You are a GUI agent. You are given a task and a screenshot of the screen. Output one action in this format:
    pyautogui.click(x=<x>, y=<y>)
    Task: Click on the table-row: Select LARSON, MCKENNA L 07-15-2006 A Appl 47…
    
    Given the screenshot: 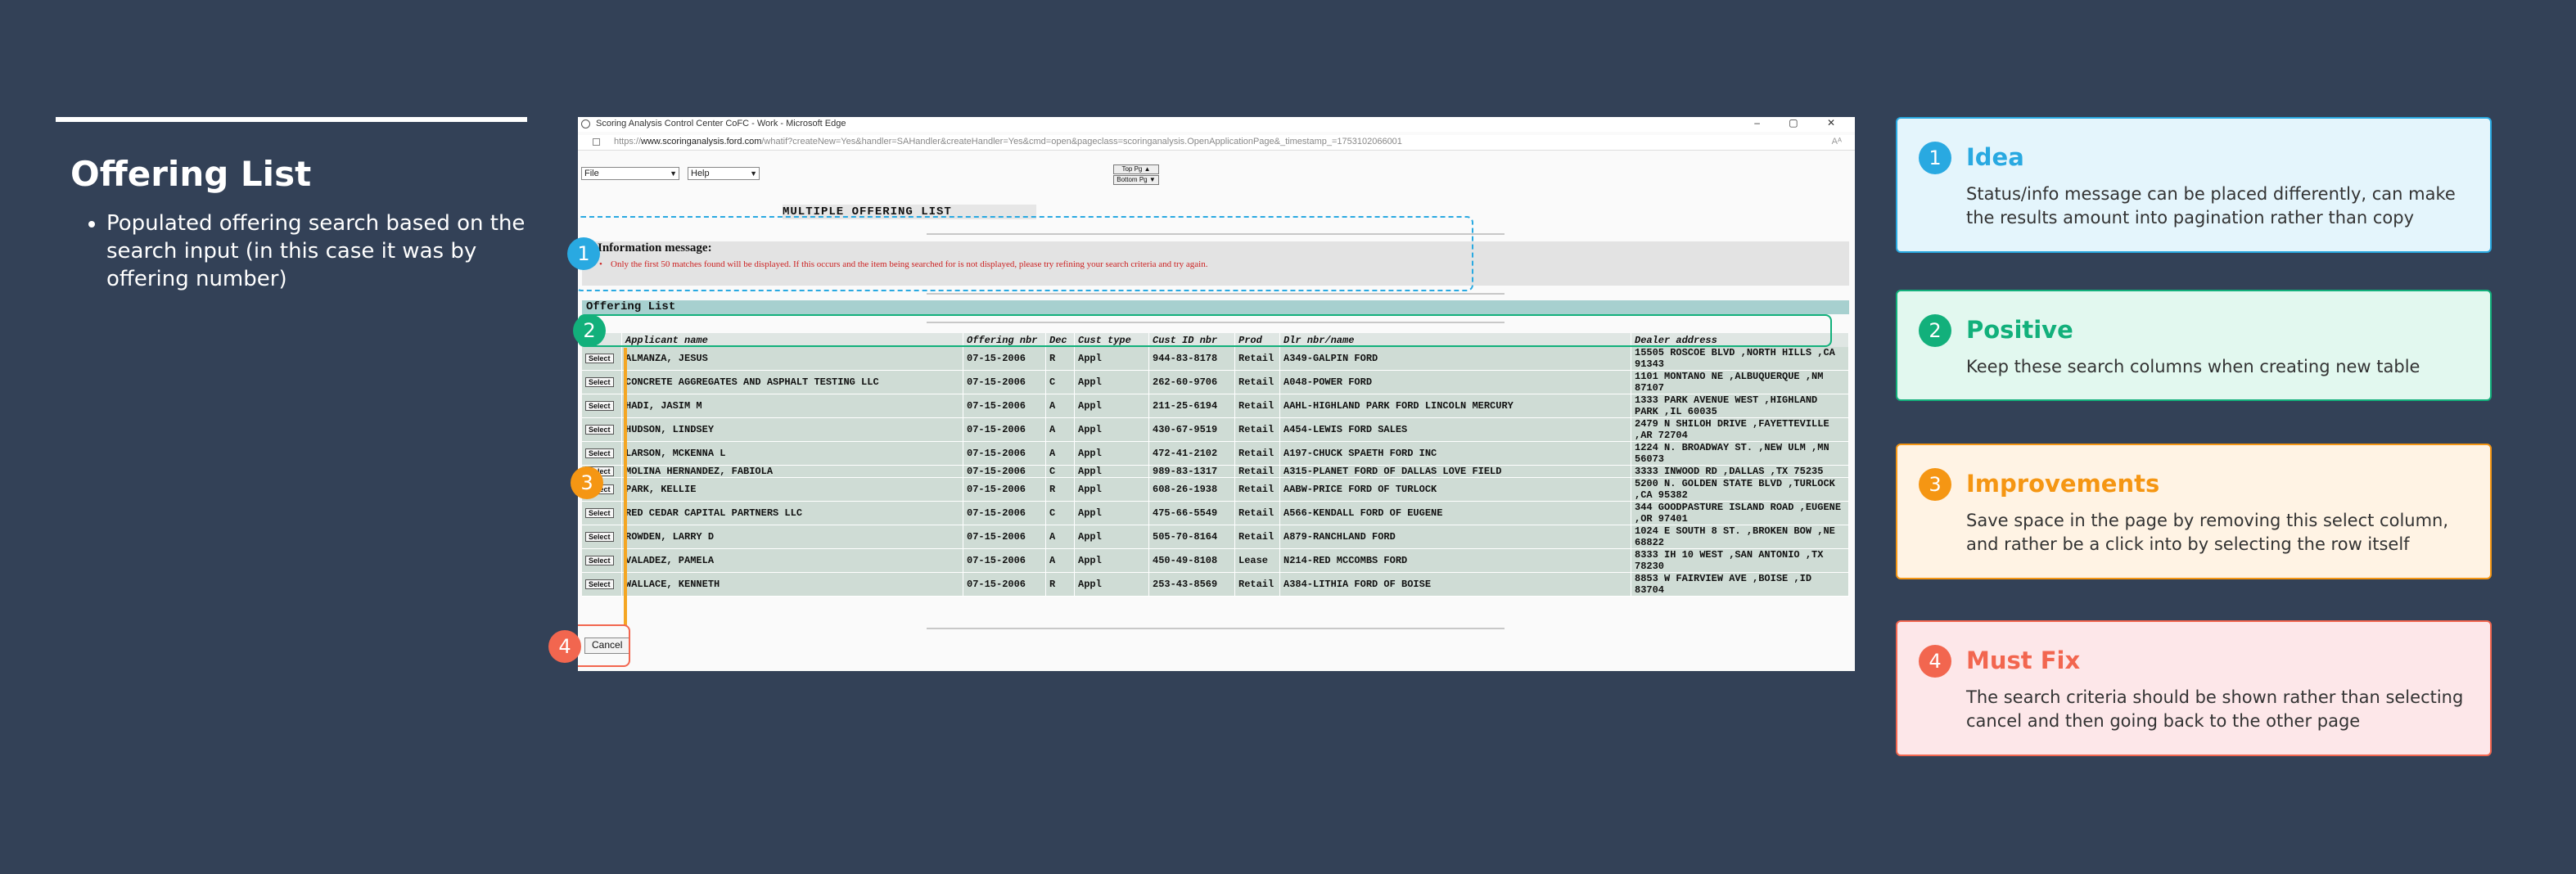 What is the action you would take?
    pyautogui.click(x=1215, y=454)
    